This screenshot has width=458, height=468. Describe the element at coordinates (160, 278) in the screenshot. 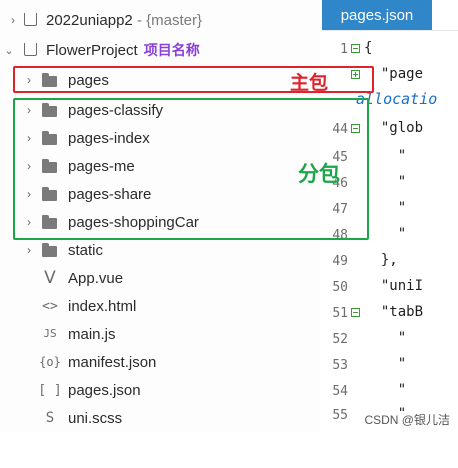

I see `tree-item-app-vue: V App.vue` at that location.